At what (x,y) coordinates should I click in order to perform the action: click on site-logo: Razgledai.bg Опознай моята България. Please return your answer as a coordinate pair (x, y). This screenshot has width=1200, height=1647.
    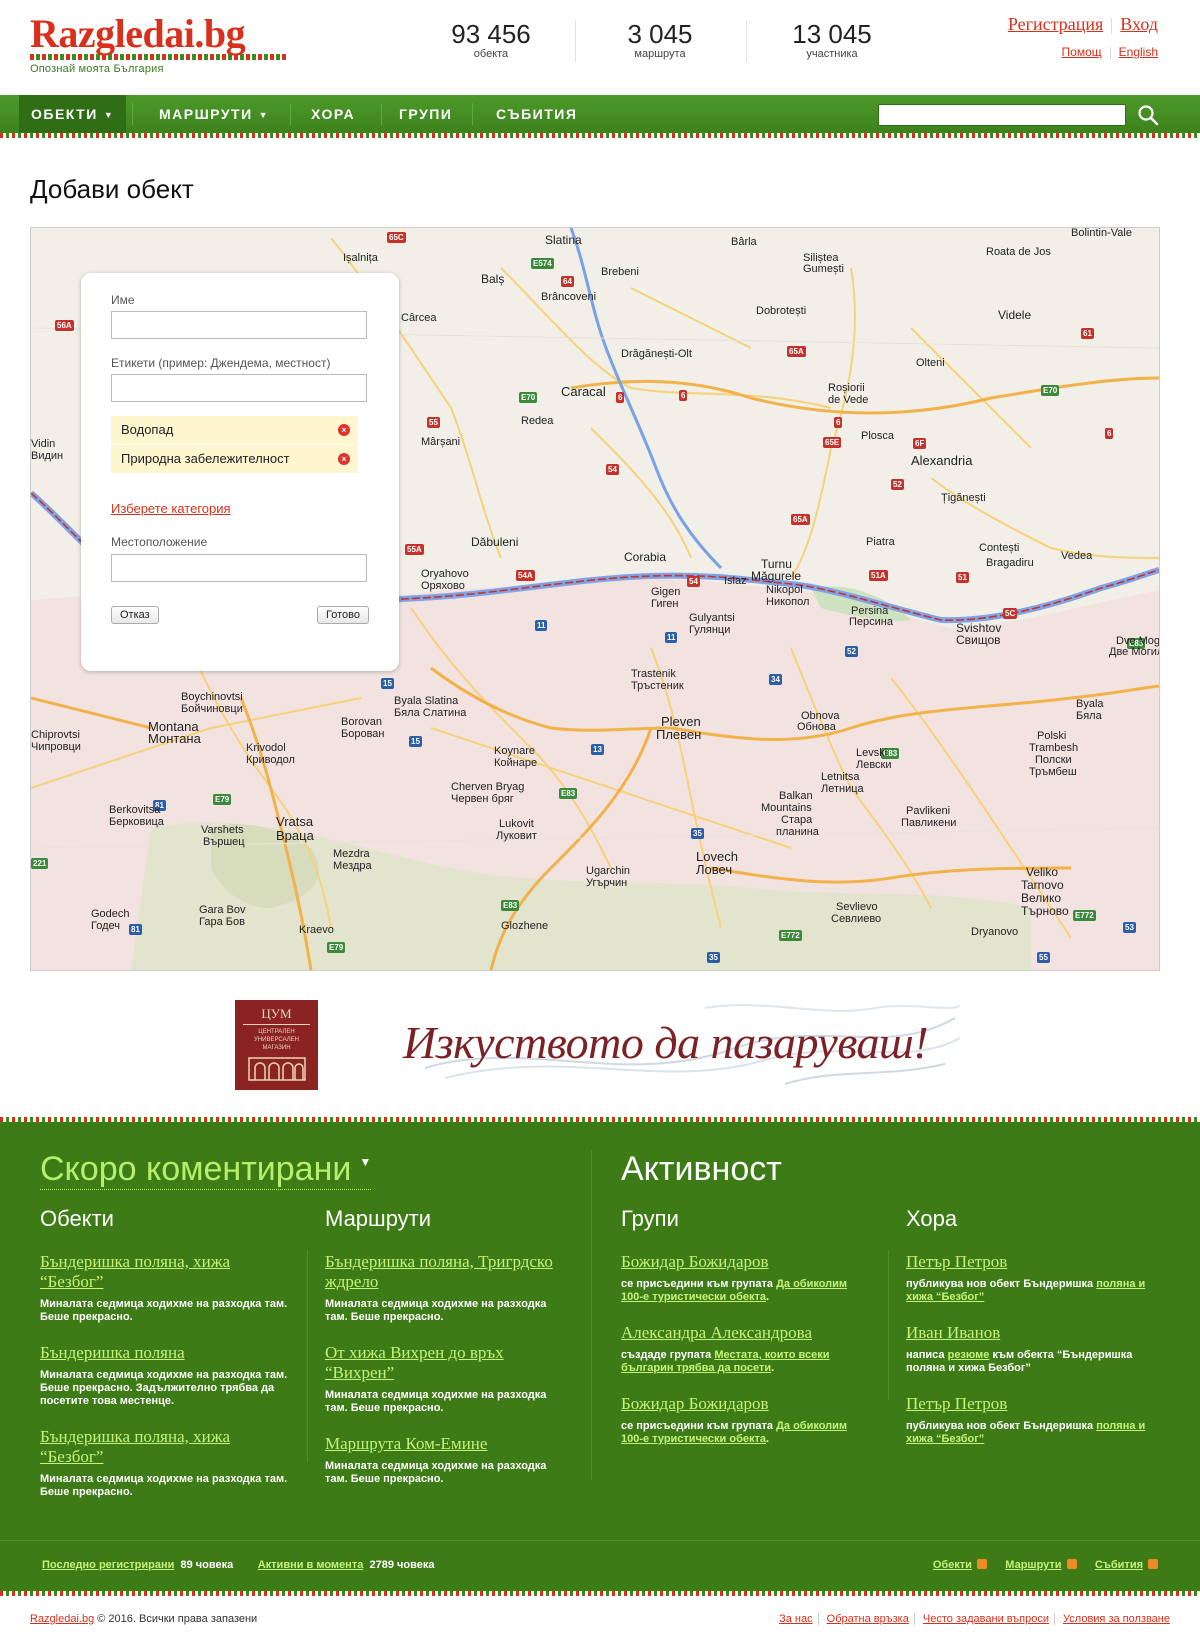
    Looking at the image, I should click on (158, 43).